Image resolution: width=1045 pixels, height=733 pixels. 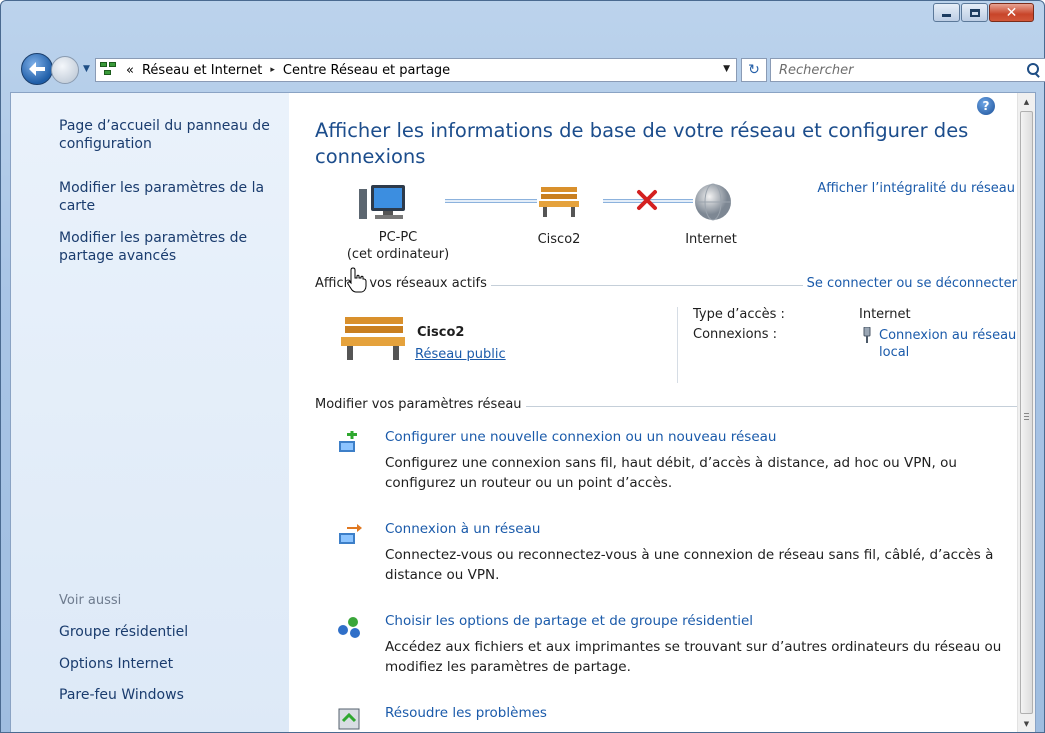 I want to click on maximize-icon, so click(x=974, y=12).